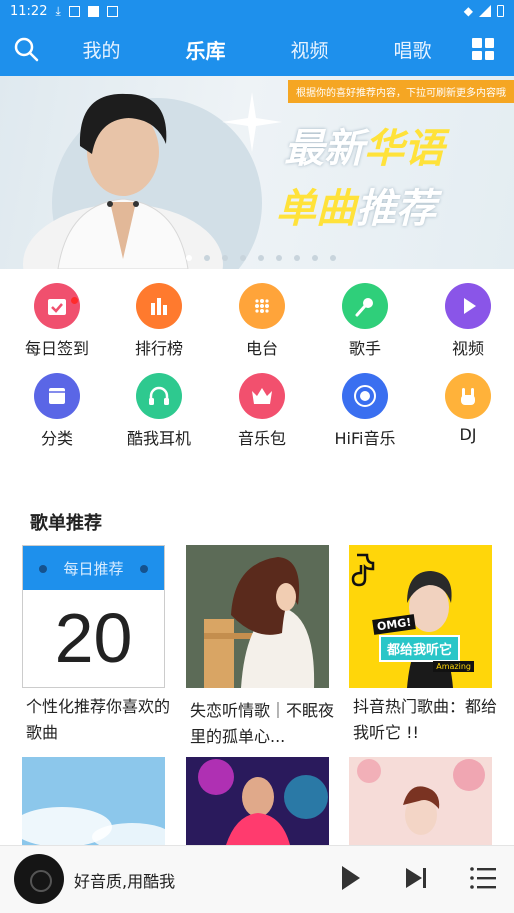  I want to click on calendar-check-icon, so click(57, 306).